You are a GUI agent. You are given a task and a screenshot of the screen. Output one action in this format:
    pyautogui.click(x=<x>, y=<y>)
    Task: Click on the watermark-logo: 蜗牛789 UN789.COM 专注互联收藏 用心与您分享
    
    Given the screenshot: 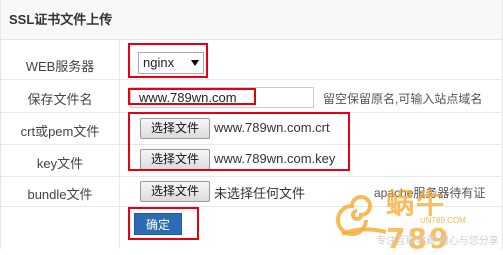 What is the action you would take?
    pyautogui.click(x=415, y=217)
    